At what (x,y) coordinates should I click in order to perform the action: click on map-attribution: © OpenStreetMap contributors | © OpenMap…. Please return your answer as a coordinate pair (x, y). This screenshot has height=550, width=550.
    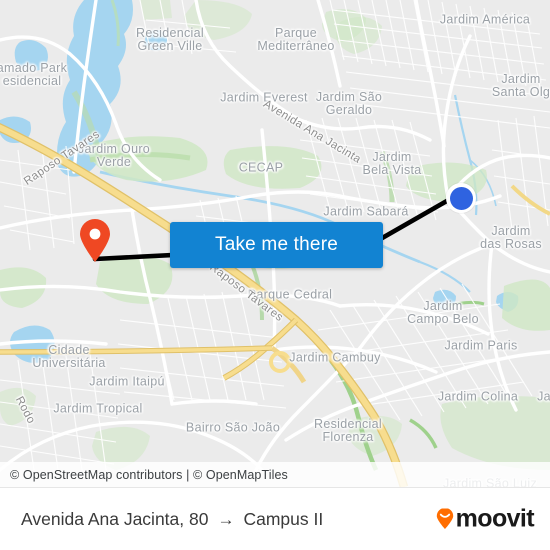
    Looking at the image, I should click on (275, 474).